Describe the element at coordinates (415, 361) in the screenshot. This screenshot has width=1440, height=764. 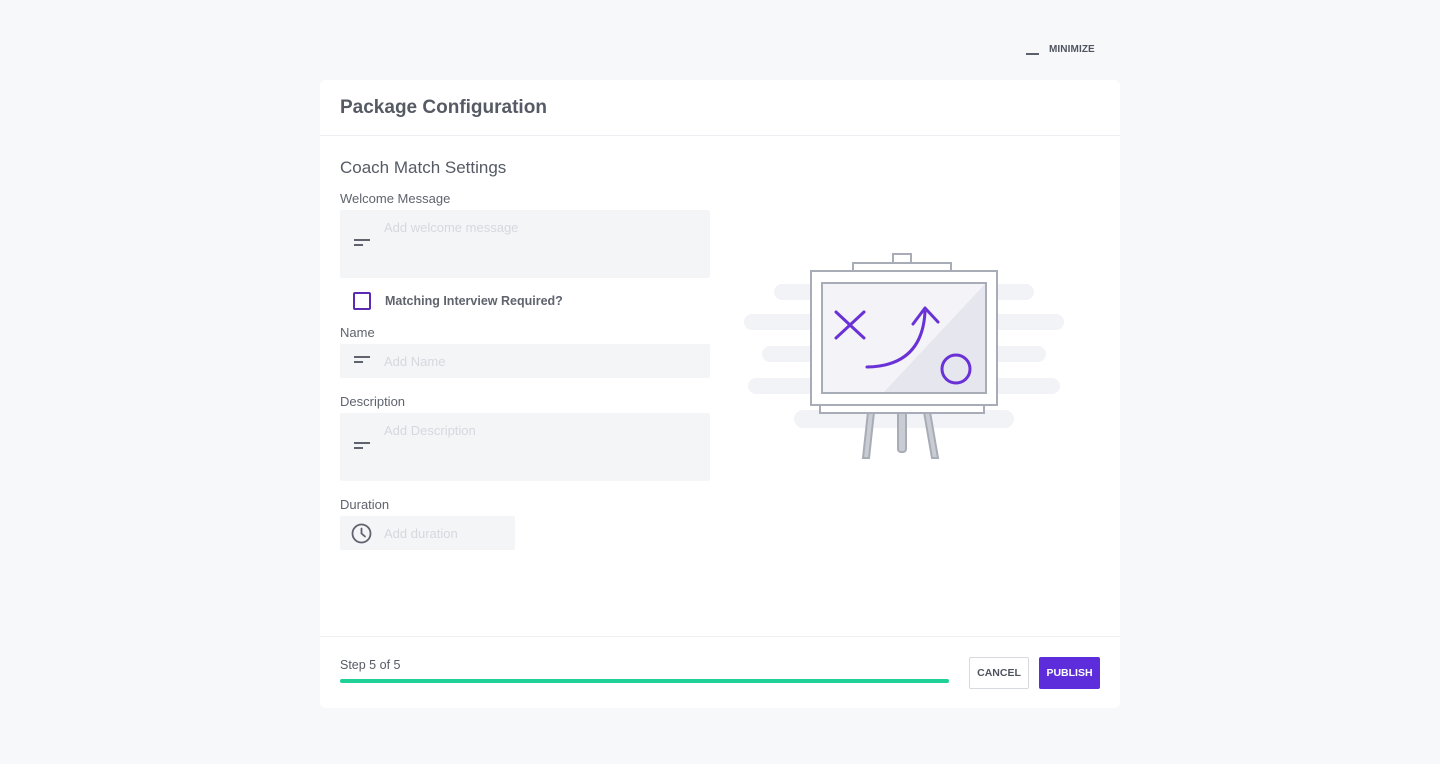
I see `name-placeholder: Add Name` at that location.